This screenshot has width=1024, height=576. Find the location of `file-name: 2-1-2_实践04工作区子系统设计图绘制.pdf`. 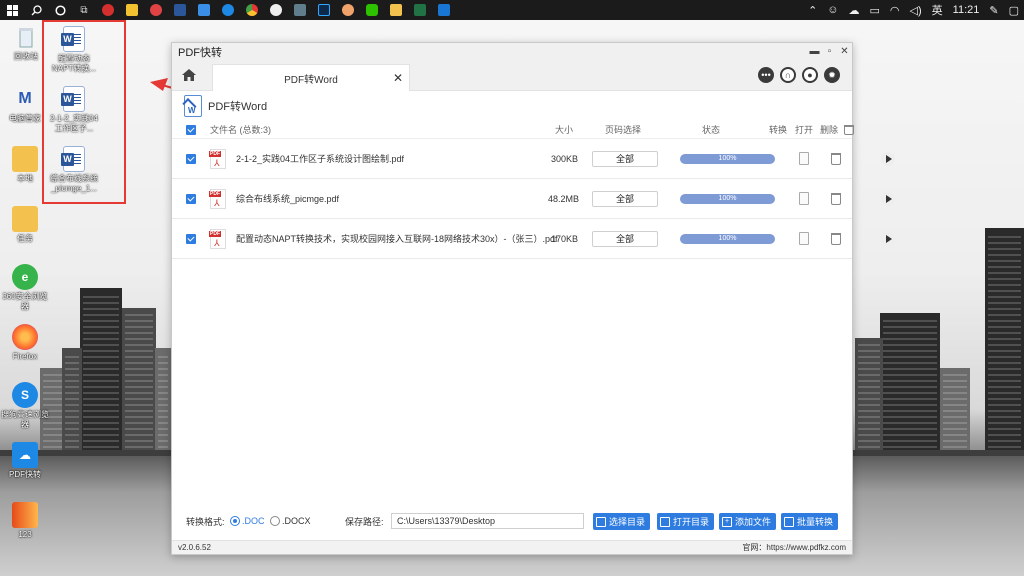

file-name: 2-1-2_实践04工作区子系统设计图绘制.pdf is located at coordinates (320, 159).